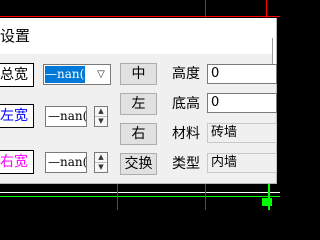  I want to click on align-left-button: 左, so click(138, 104).